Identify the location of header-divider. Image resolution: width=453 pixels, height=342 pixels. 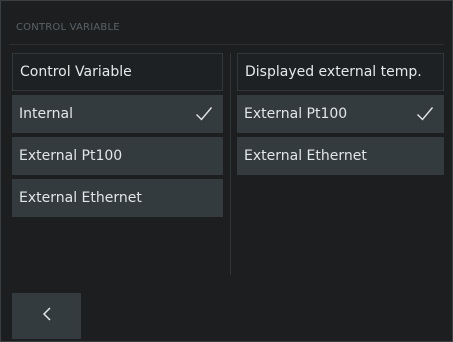
(226, 44).